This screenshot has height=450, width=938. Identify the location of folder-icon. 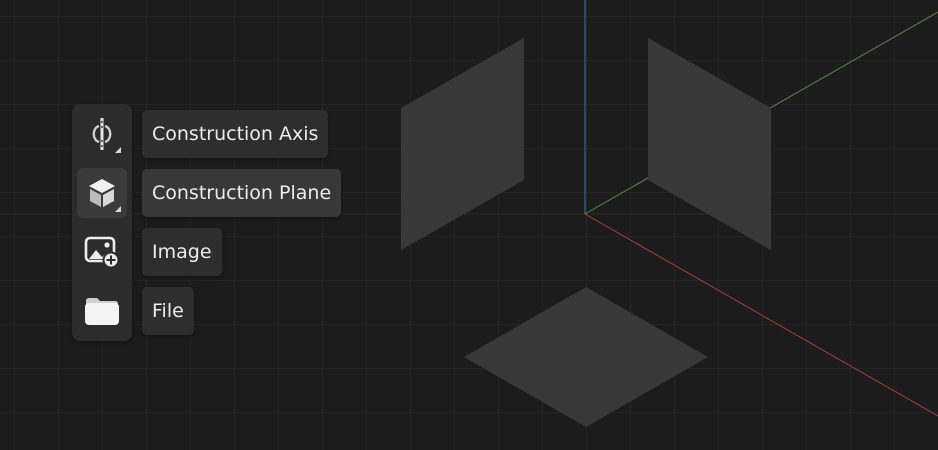
(102, 311).